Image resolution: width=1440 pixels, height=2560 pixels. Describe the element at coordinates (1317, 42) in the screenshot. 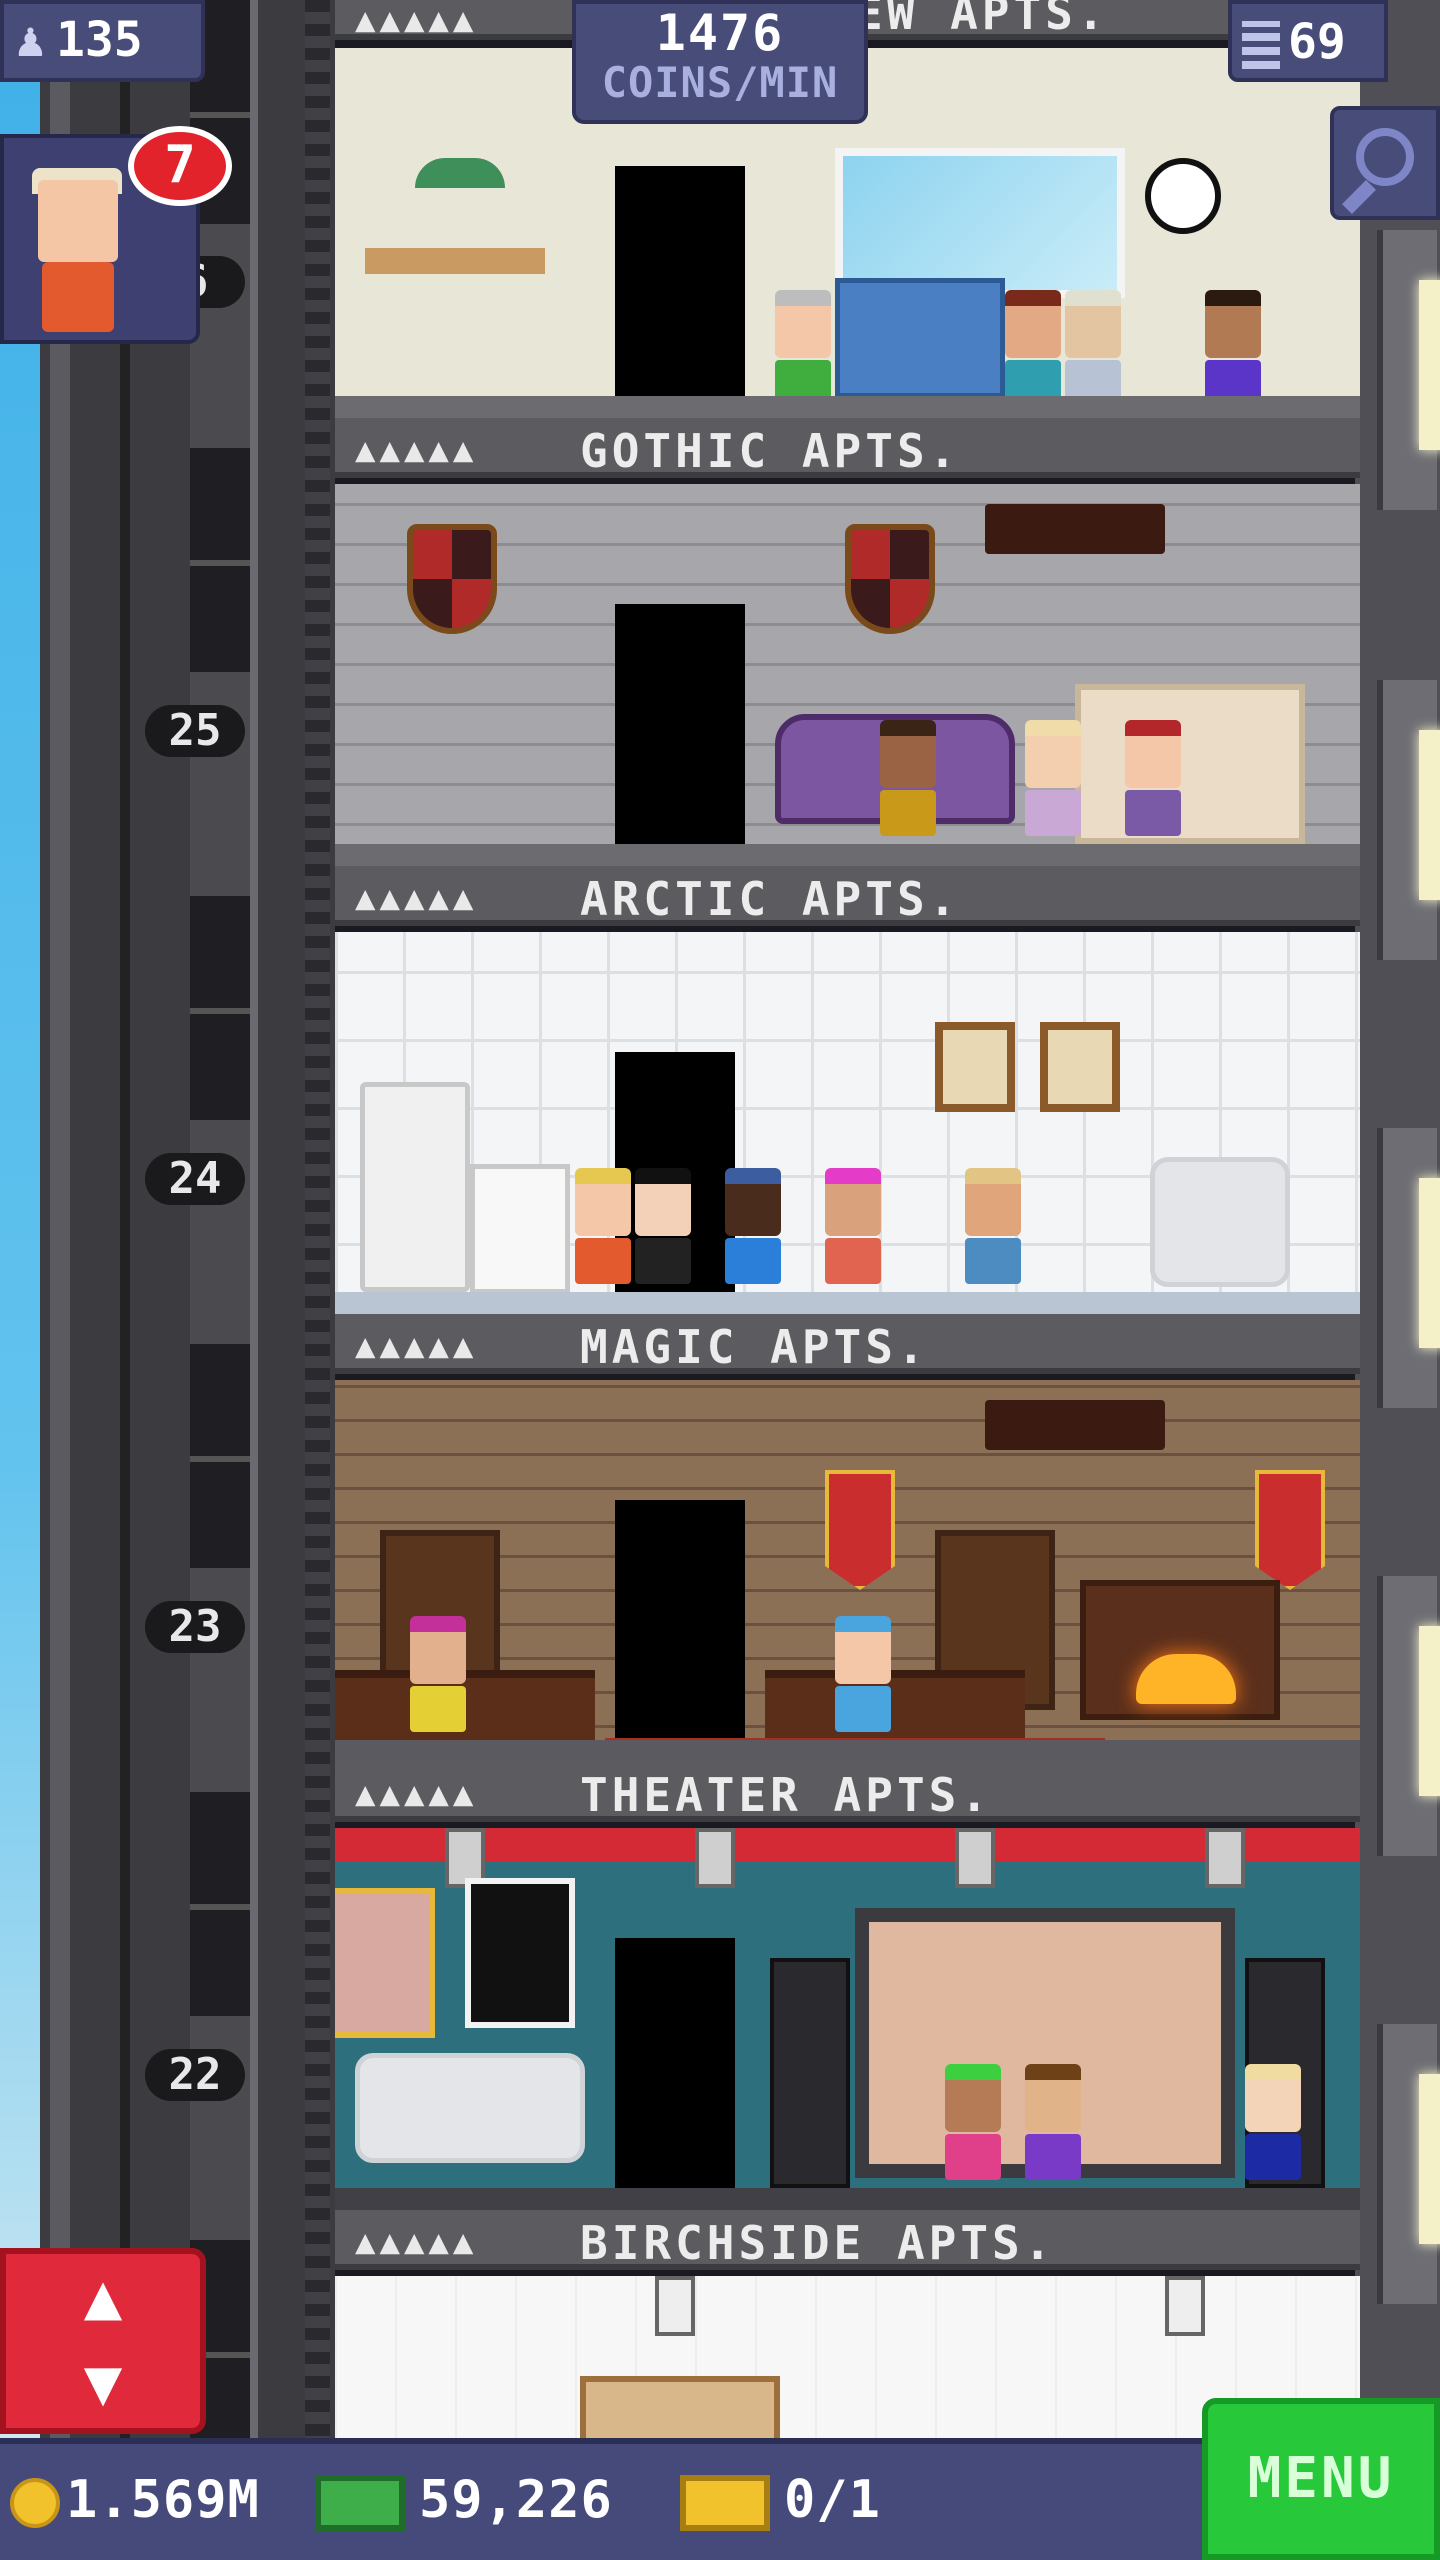

I see `stories-value: 69` at that location.